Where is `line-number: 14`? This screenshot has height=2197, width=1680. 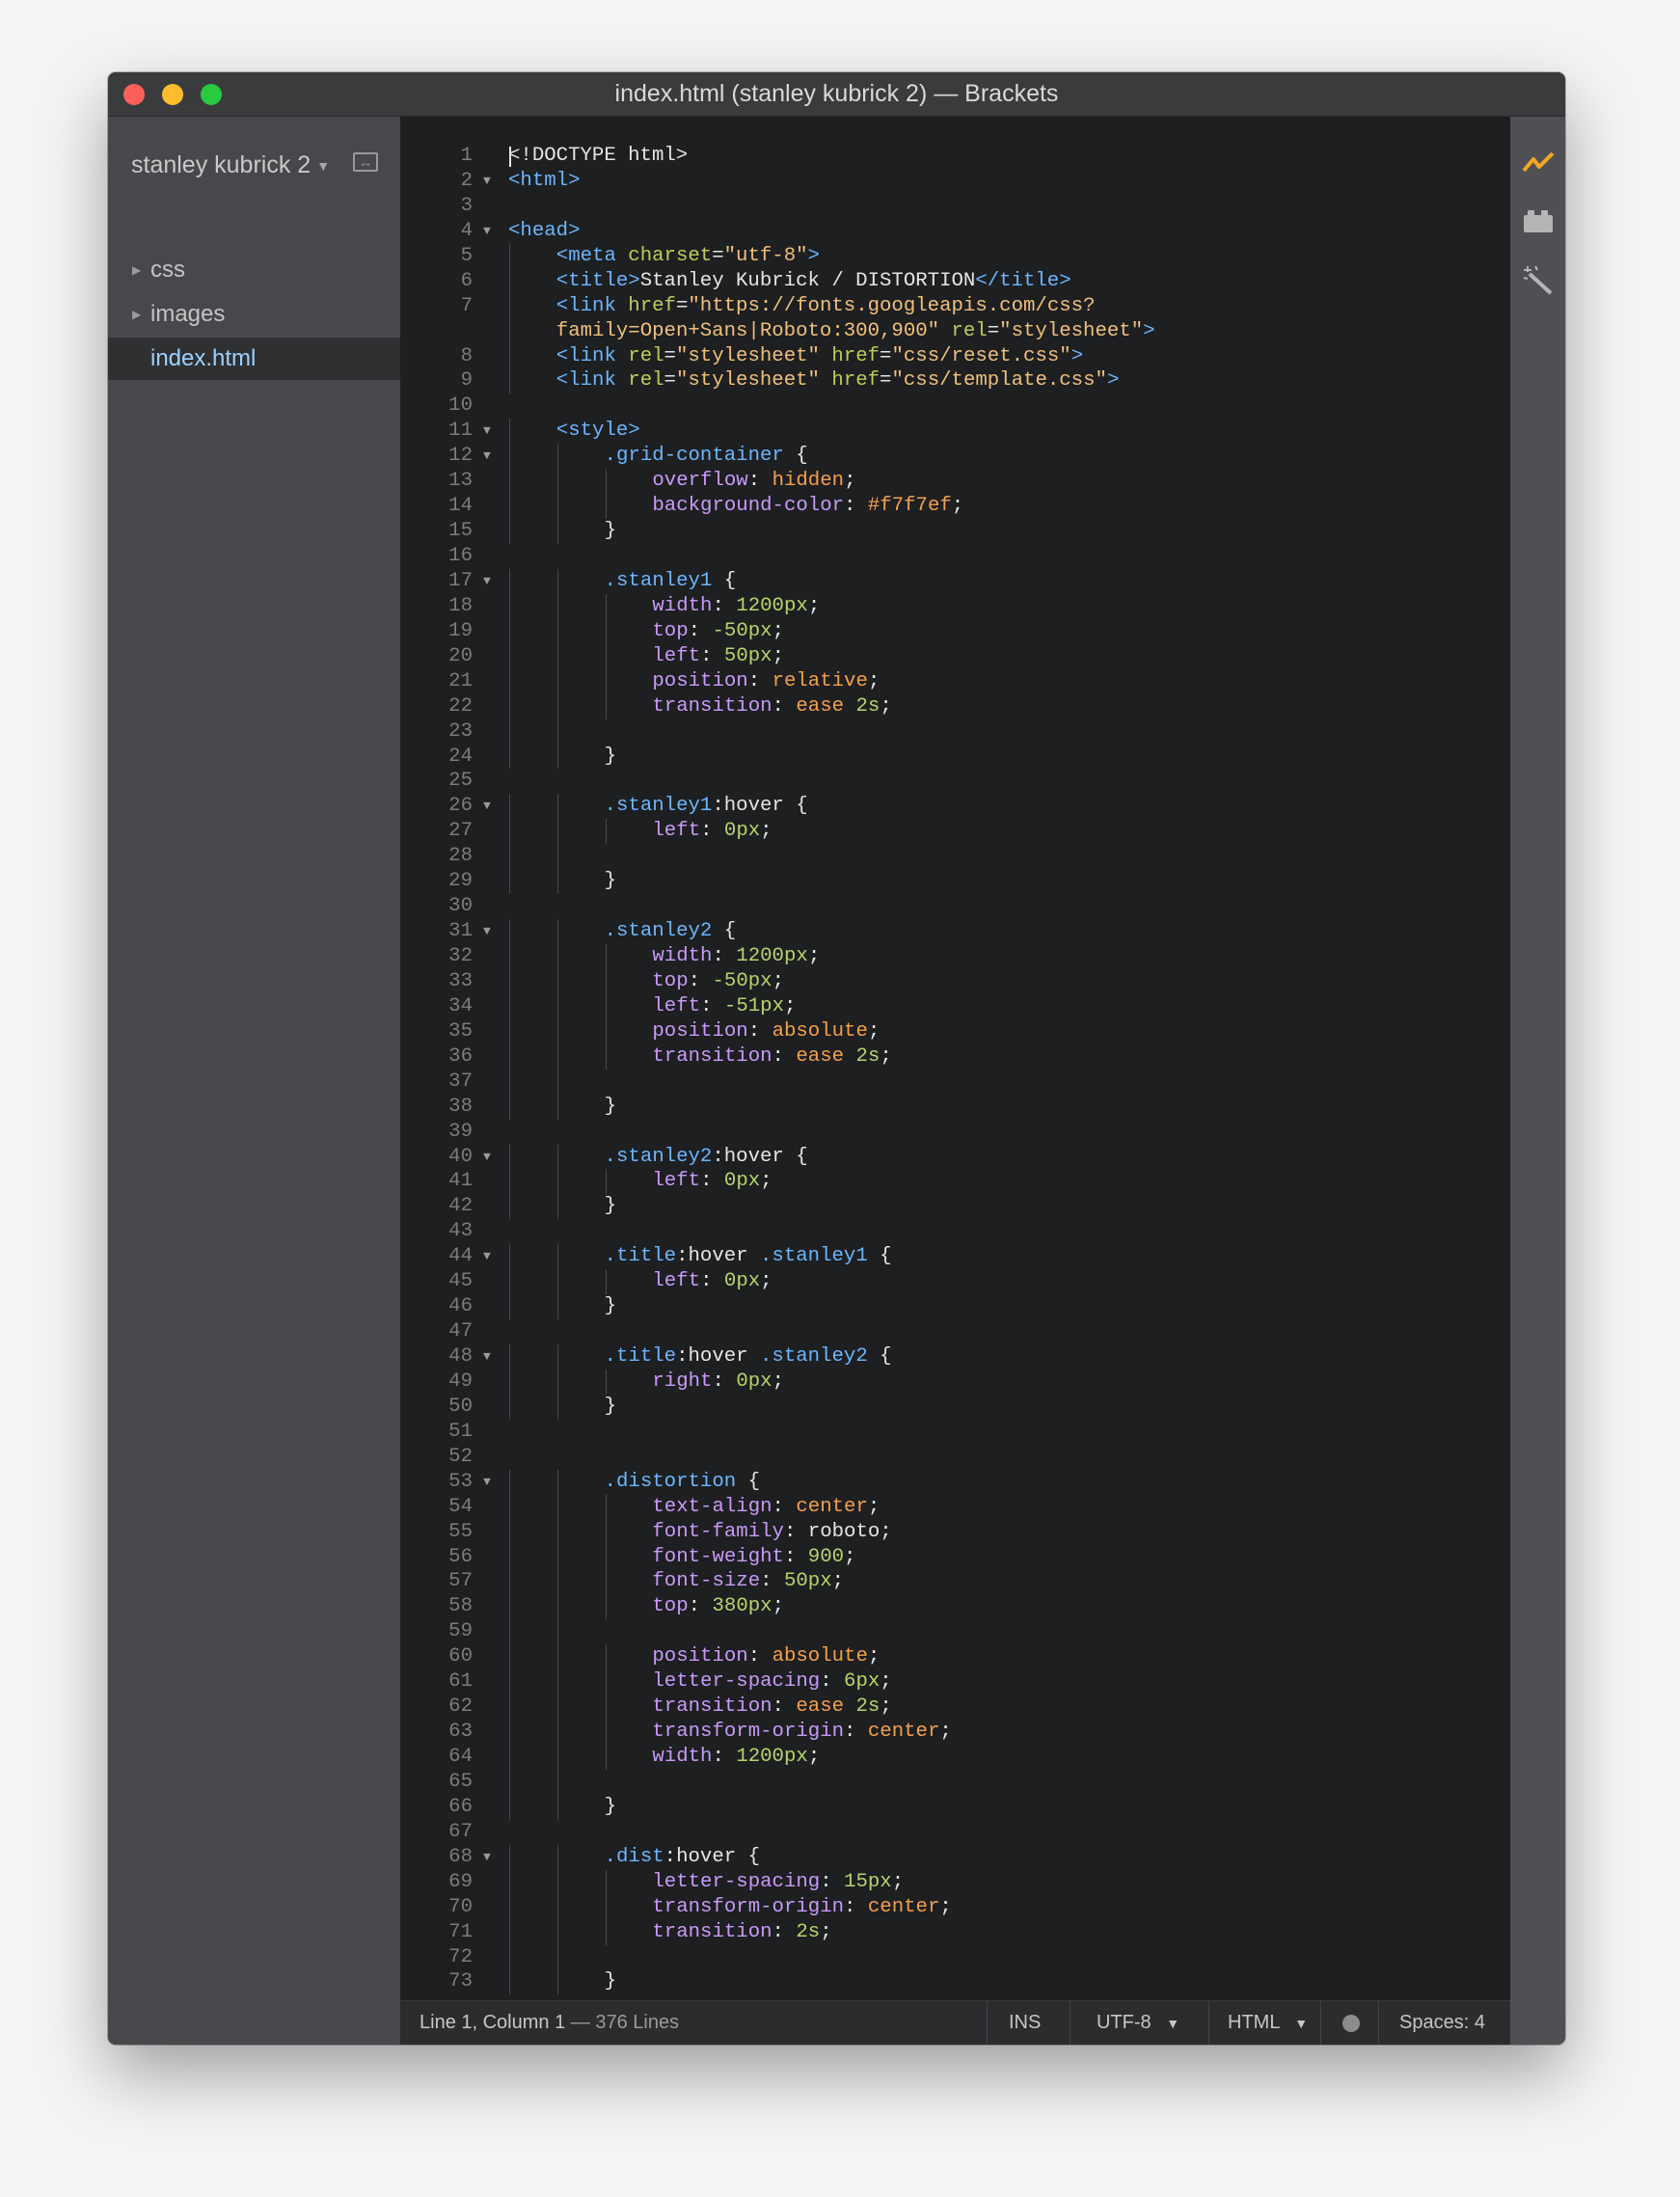
line-number: 14 is located at coordinates (437, 506).